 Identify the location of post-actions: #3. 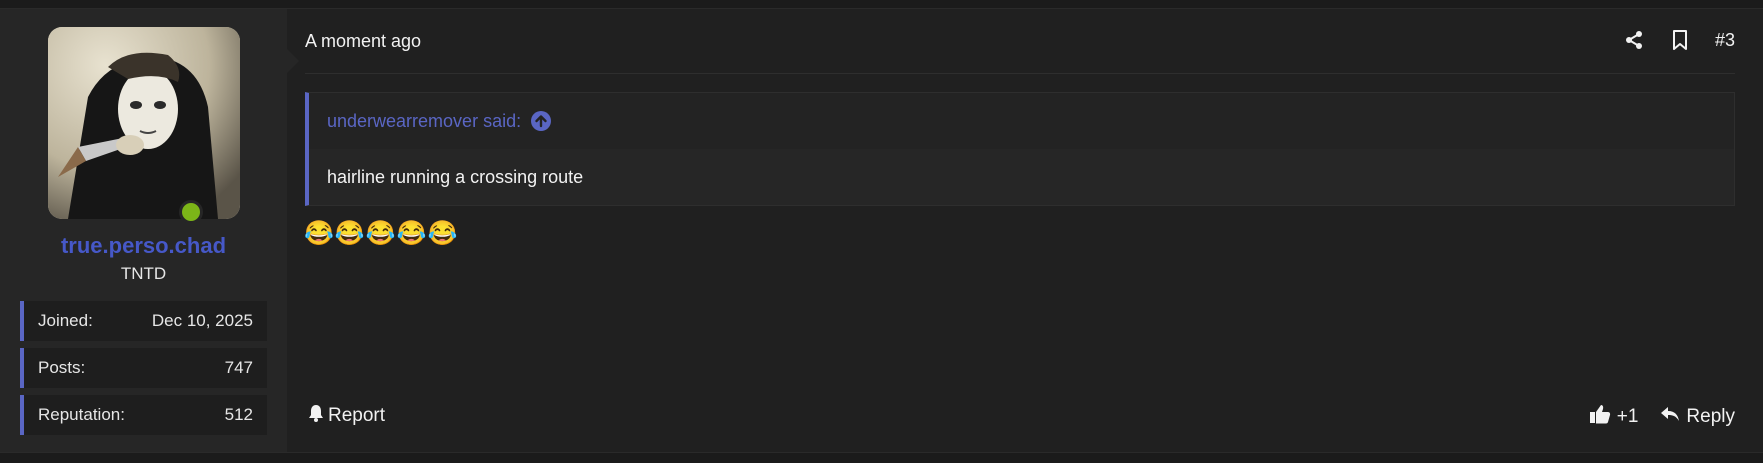
(1679, 40).